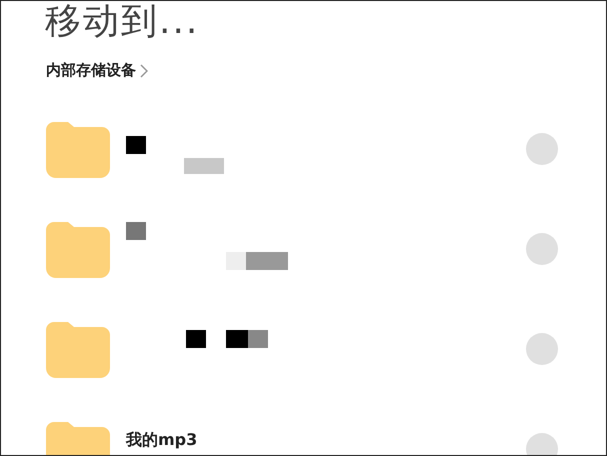 The image size is (607, 456). Describe the element at coordinates (303, 427) in the screenshot. I see `folder-row: 我的mp3` at that location.